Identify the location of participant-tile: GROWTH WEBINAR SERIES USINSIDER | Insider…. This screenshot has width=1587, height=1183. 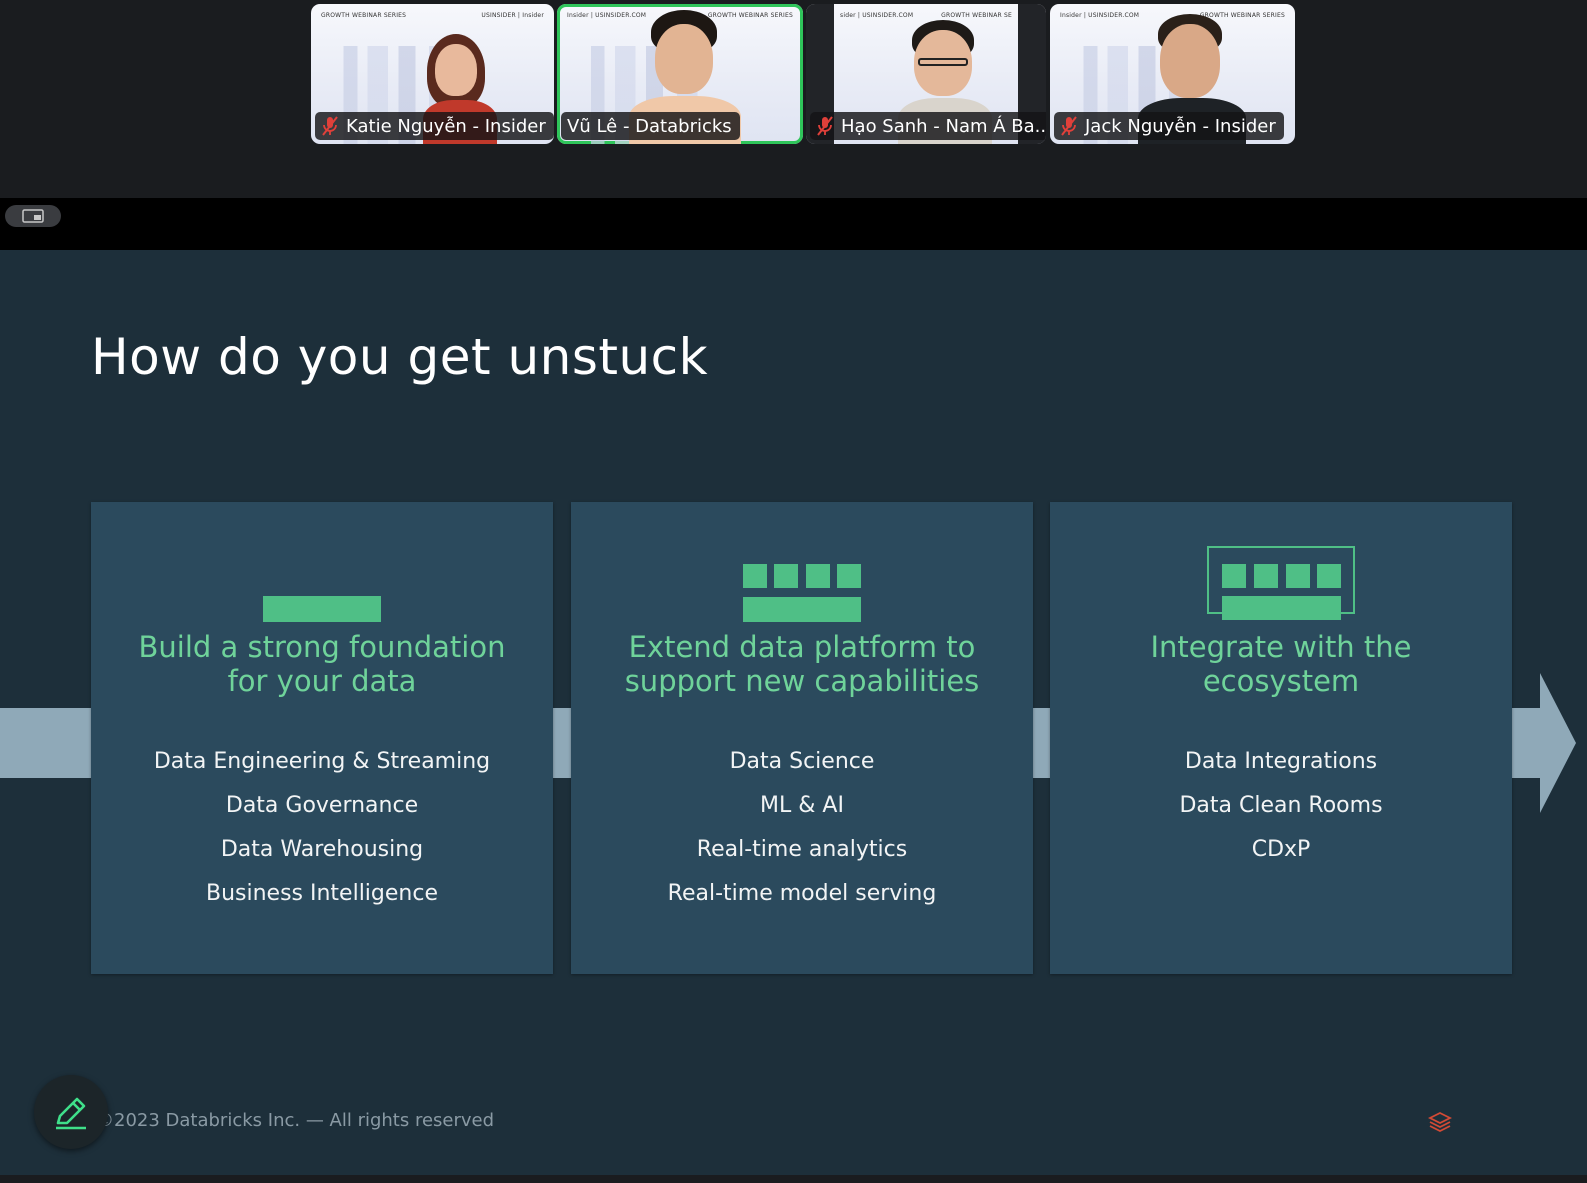
(432, 74).